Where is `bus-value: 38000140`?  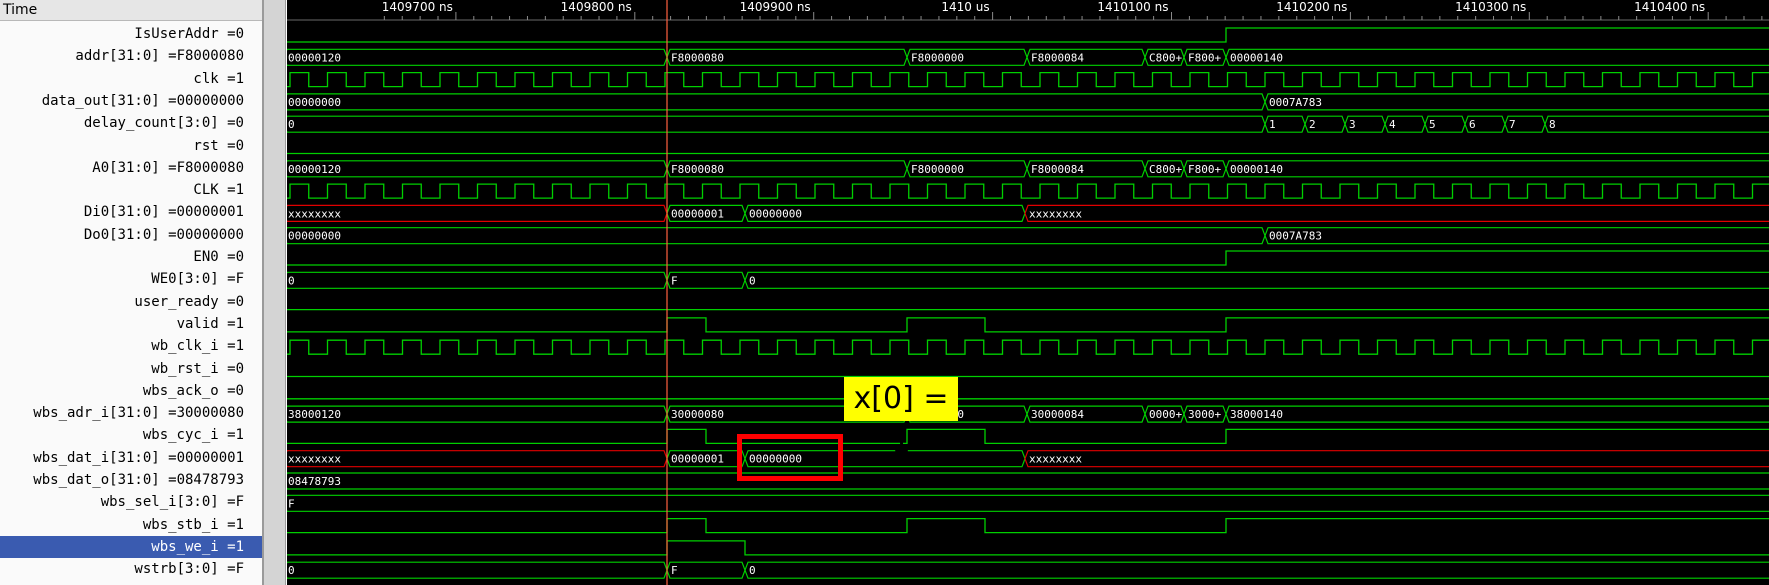 bus-value: 38000140 is located at coordinates (1256, 414).